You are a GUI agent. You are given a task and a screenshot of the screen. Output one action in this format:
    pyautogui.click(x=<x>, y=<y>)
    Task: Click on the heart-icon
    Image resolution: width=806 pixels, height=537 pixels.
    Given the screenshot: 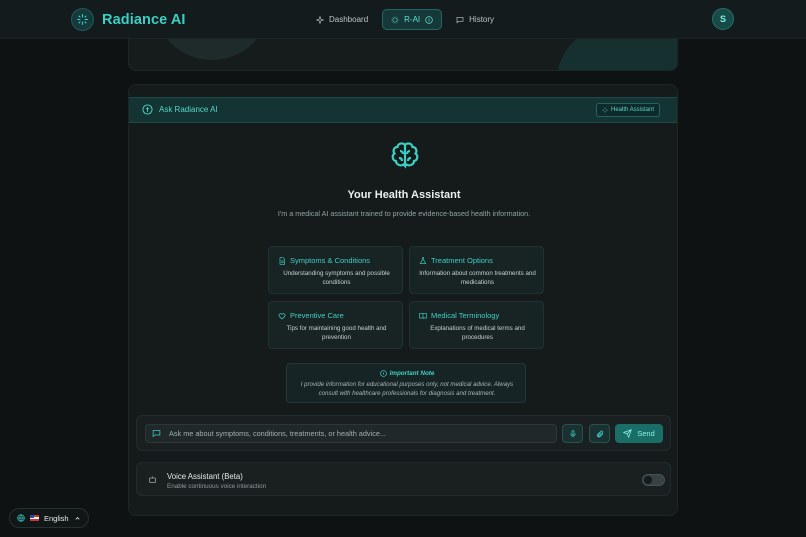 What is the action you would take?
    pyautogui.click(x=282, y=316)
    